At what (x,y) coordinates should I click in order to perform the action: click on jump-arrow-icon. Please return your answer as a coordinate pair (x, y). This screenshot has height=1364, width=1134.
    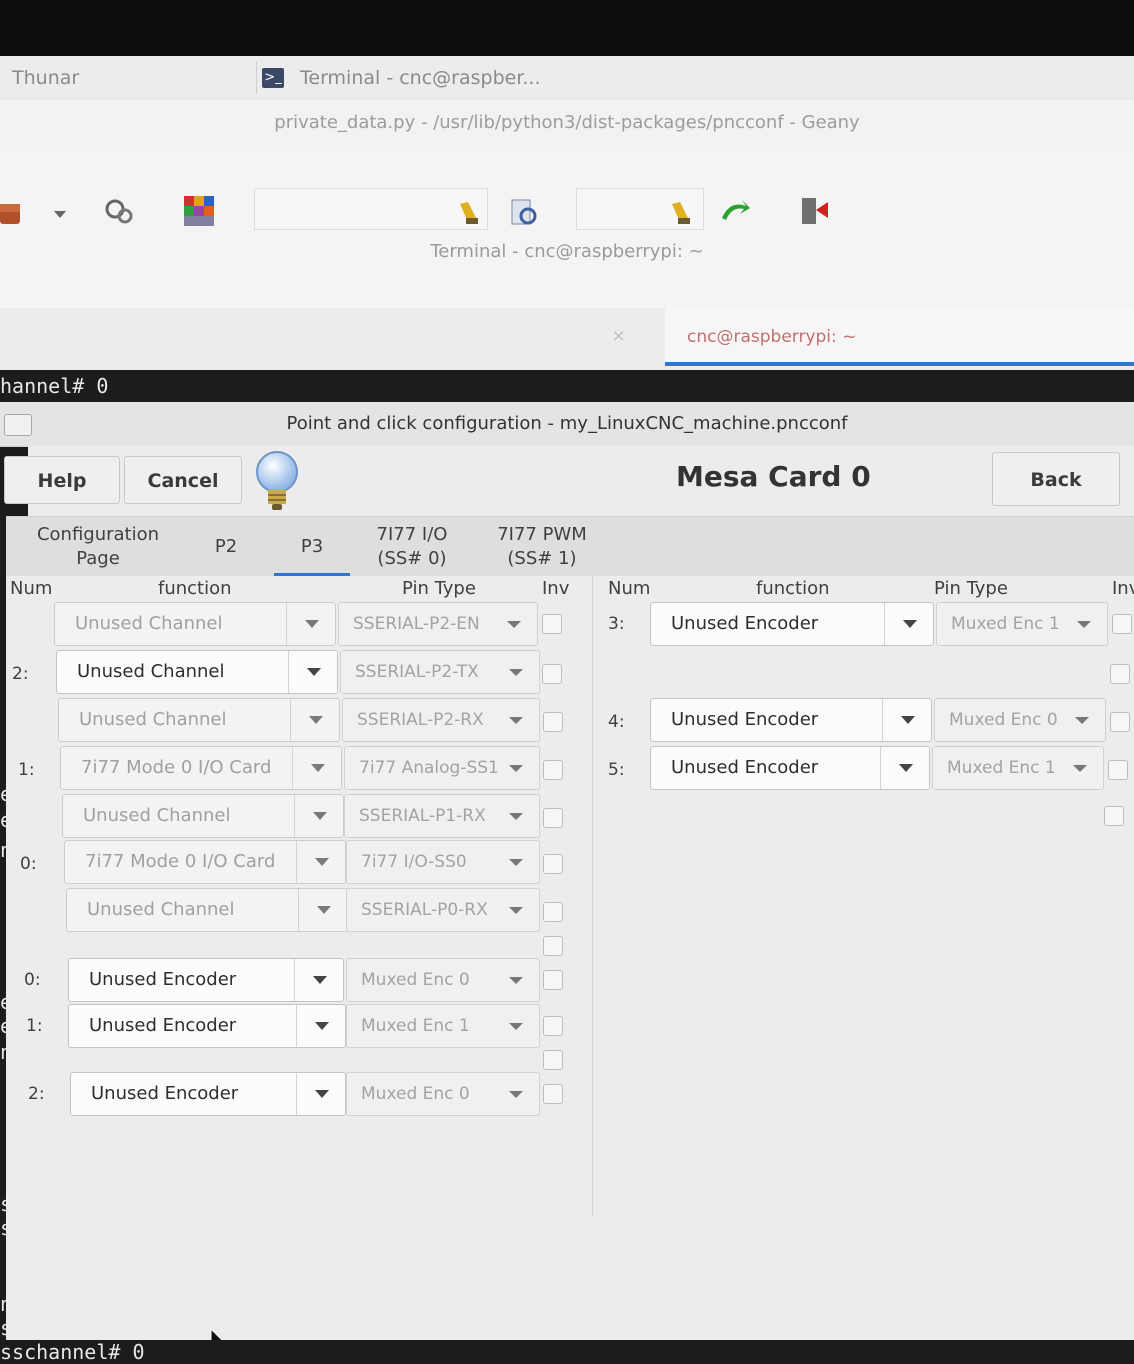
    Looking at the image, I should click on (736, 212).